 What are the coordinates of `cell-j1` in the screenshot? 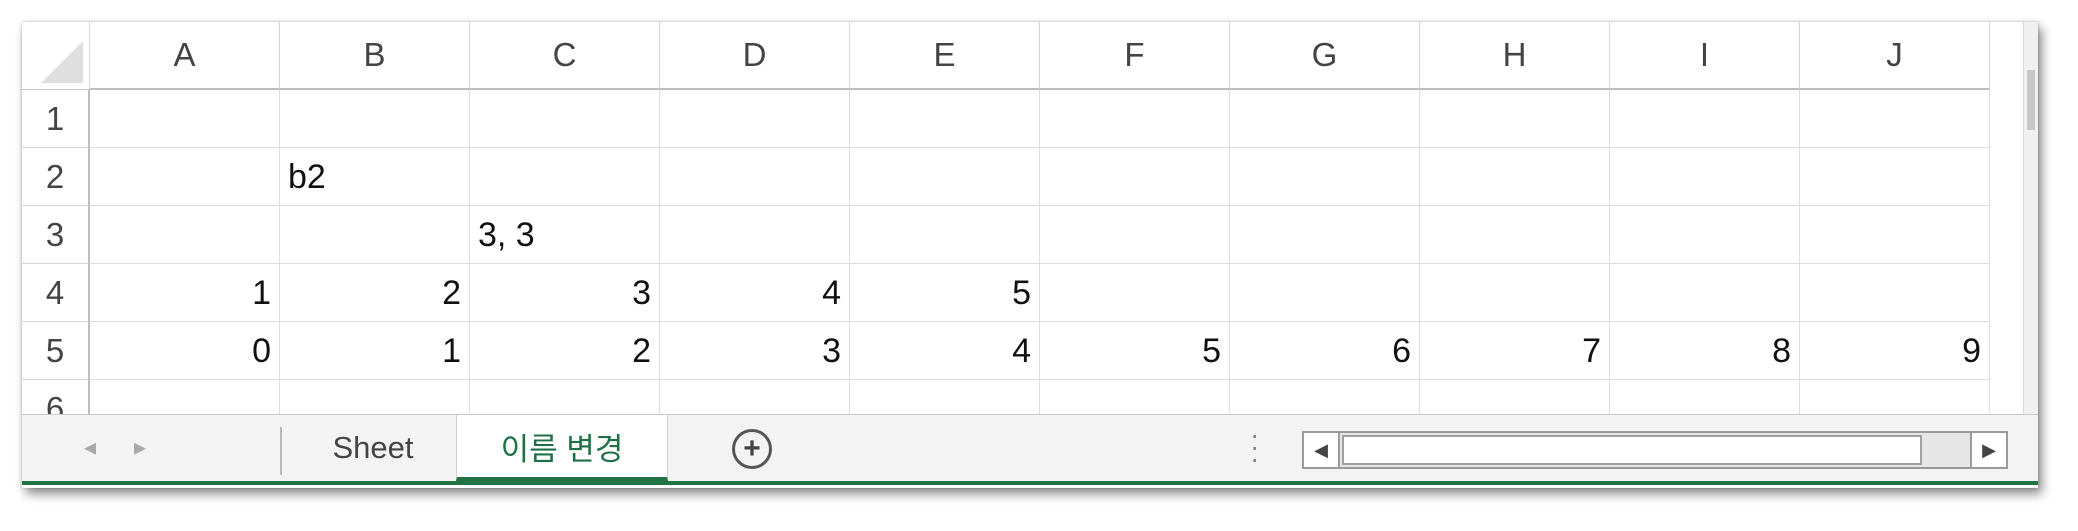 It's located at (1895, 119).